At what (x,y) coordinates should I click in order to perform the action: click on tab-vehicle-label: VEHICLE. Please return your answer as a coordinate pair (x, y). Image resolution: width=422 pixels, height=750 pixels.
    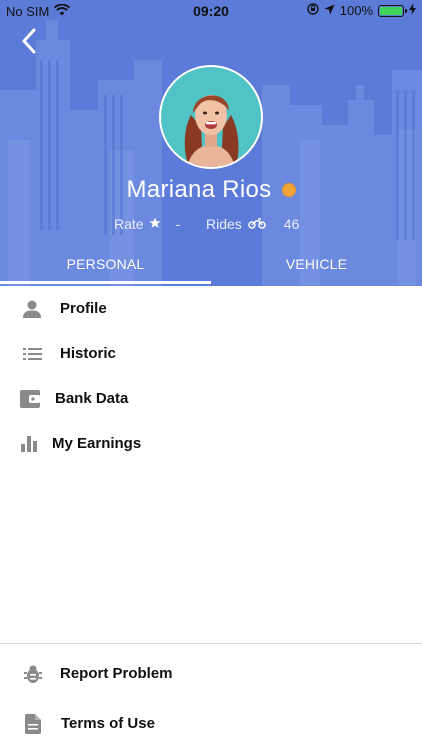
    Looking at the image, I should click on (316, 264).